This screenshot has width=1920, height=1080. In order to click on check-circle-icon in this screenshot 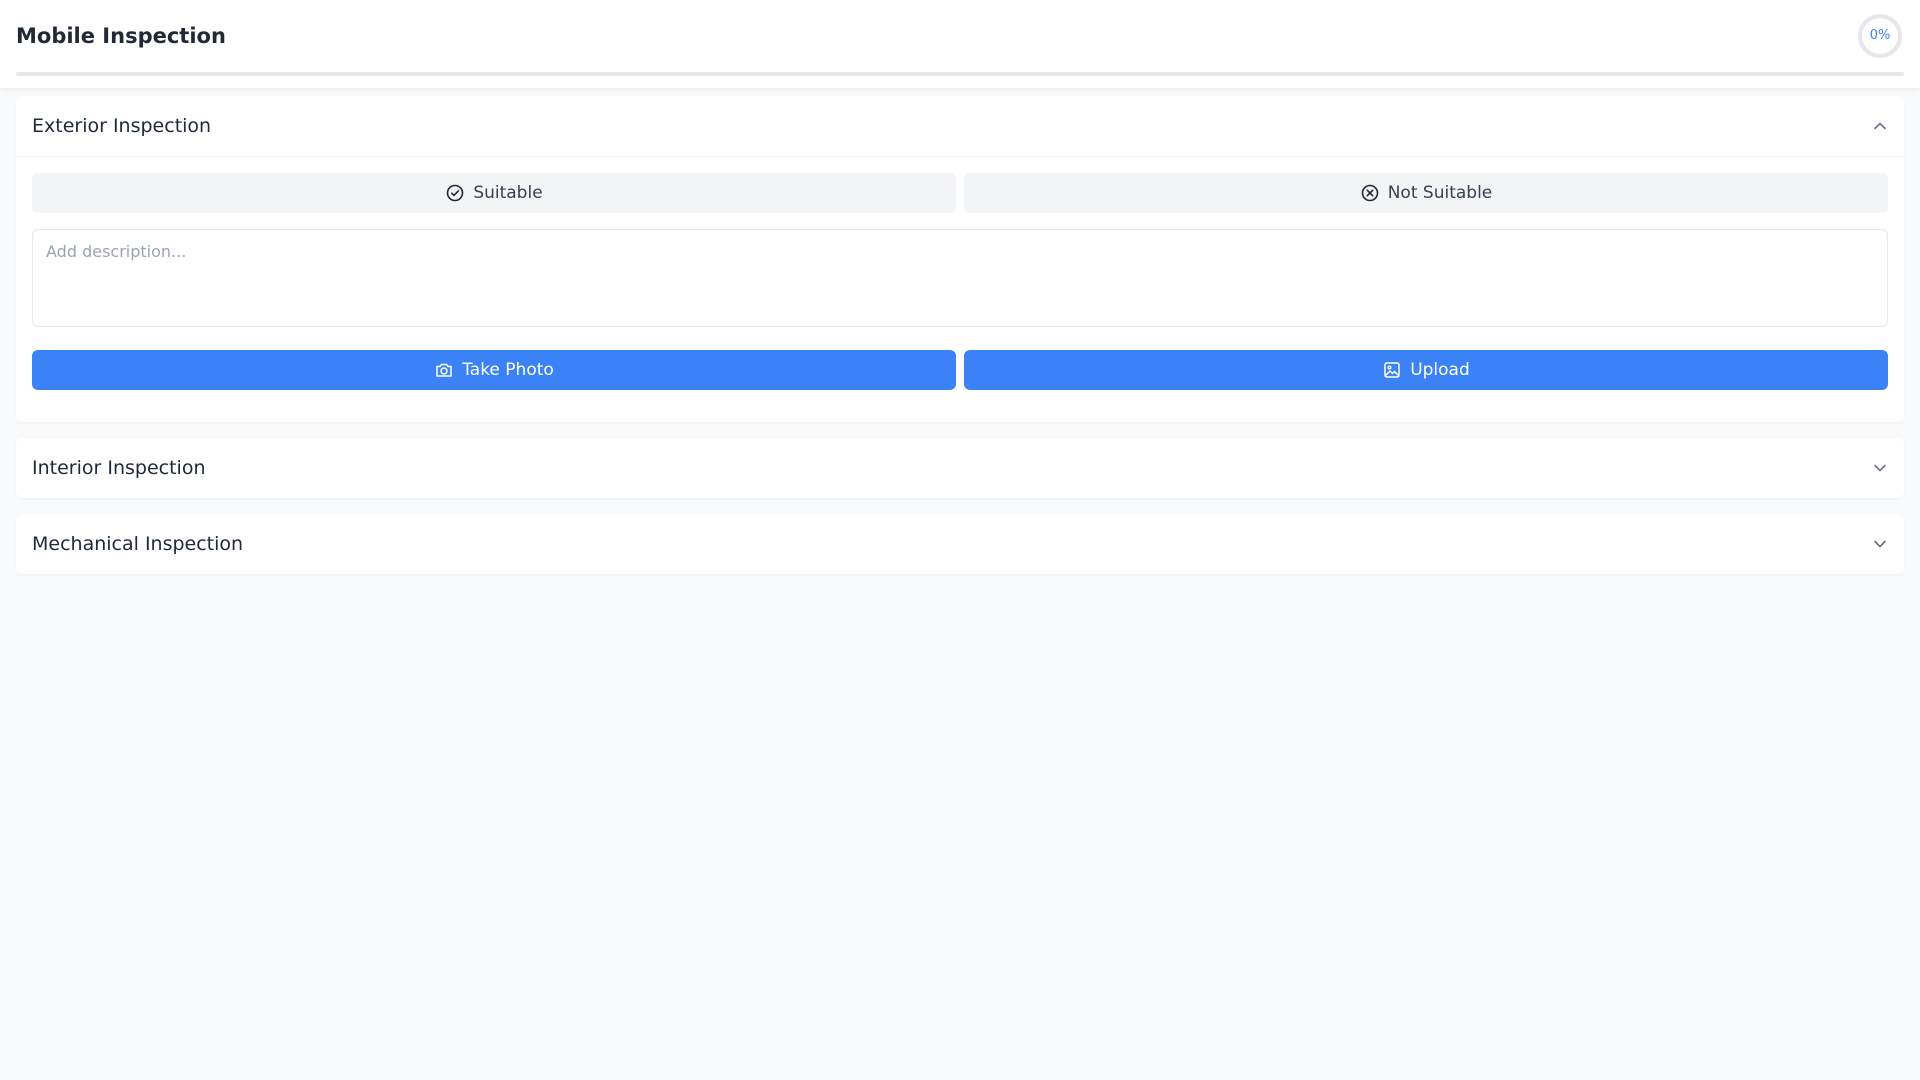, I will do `click(455, 193)`.